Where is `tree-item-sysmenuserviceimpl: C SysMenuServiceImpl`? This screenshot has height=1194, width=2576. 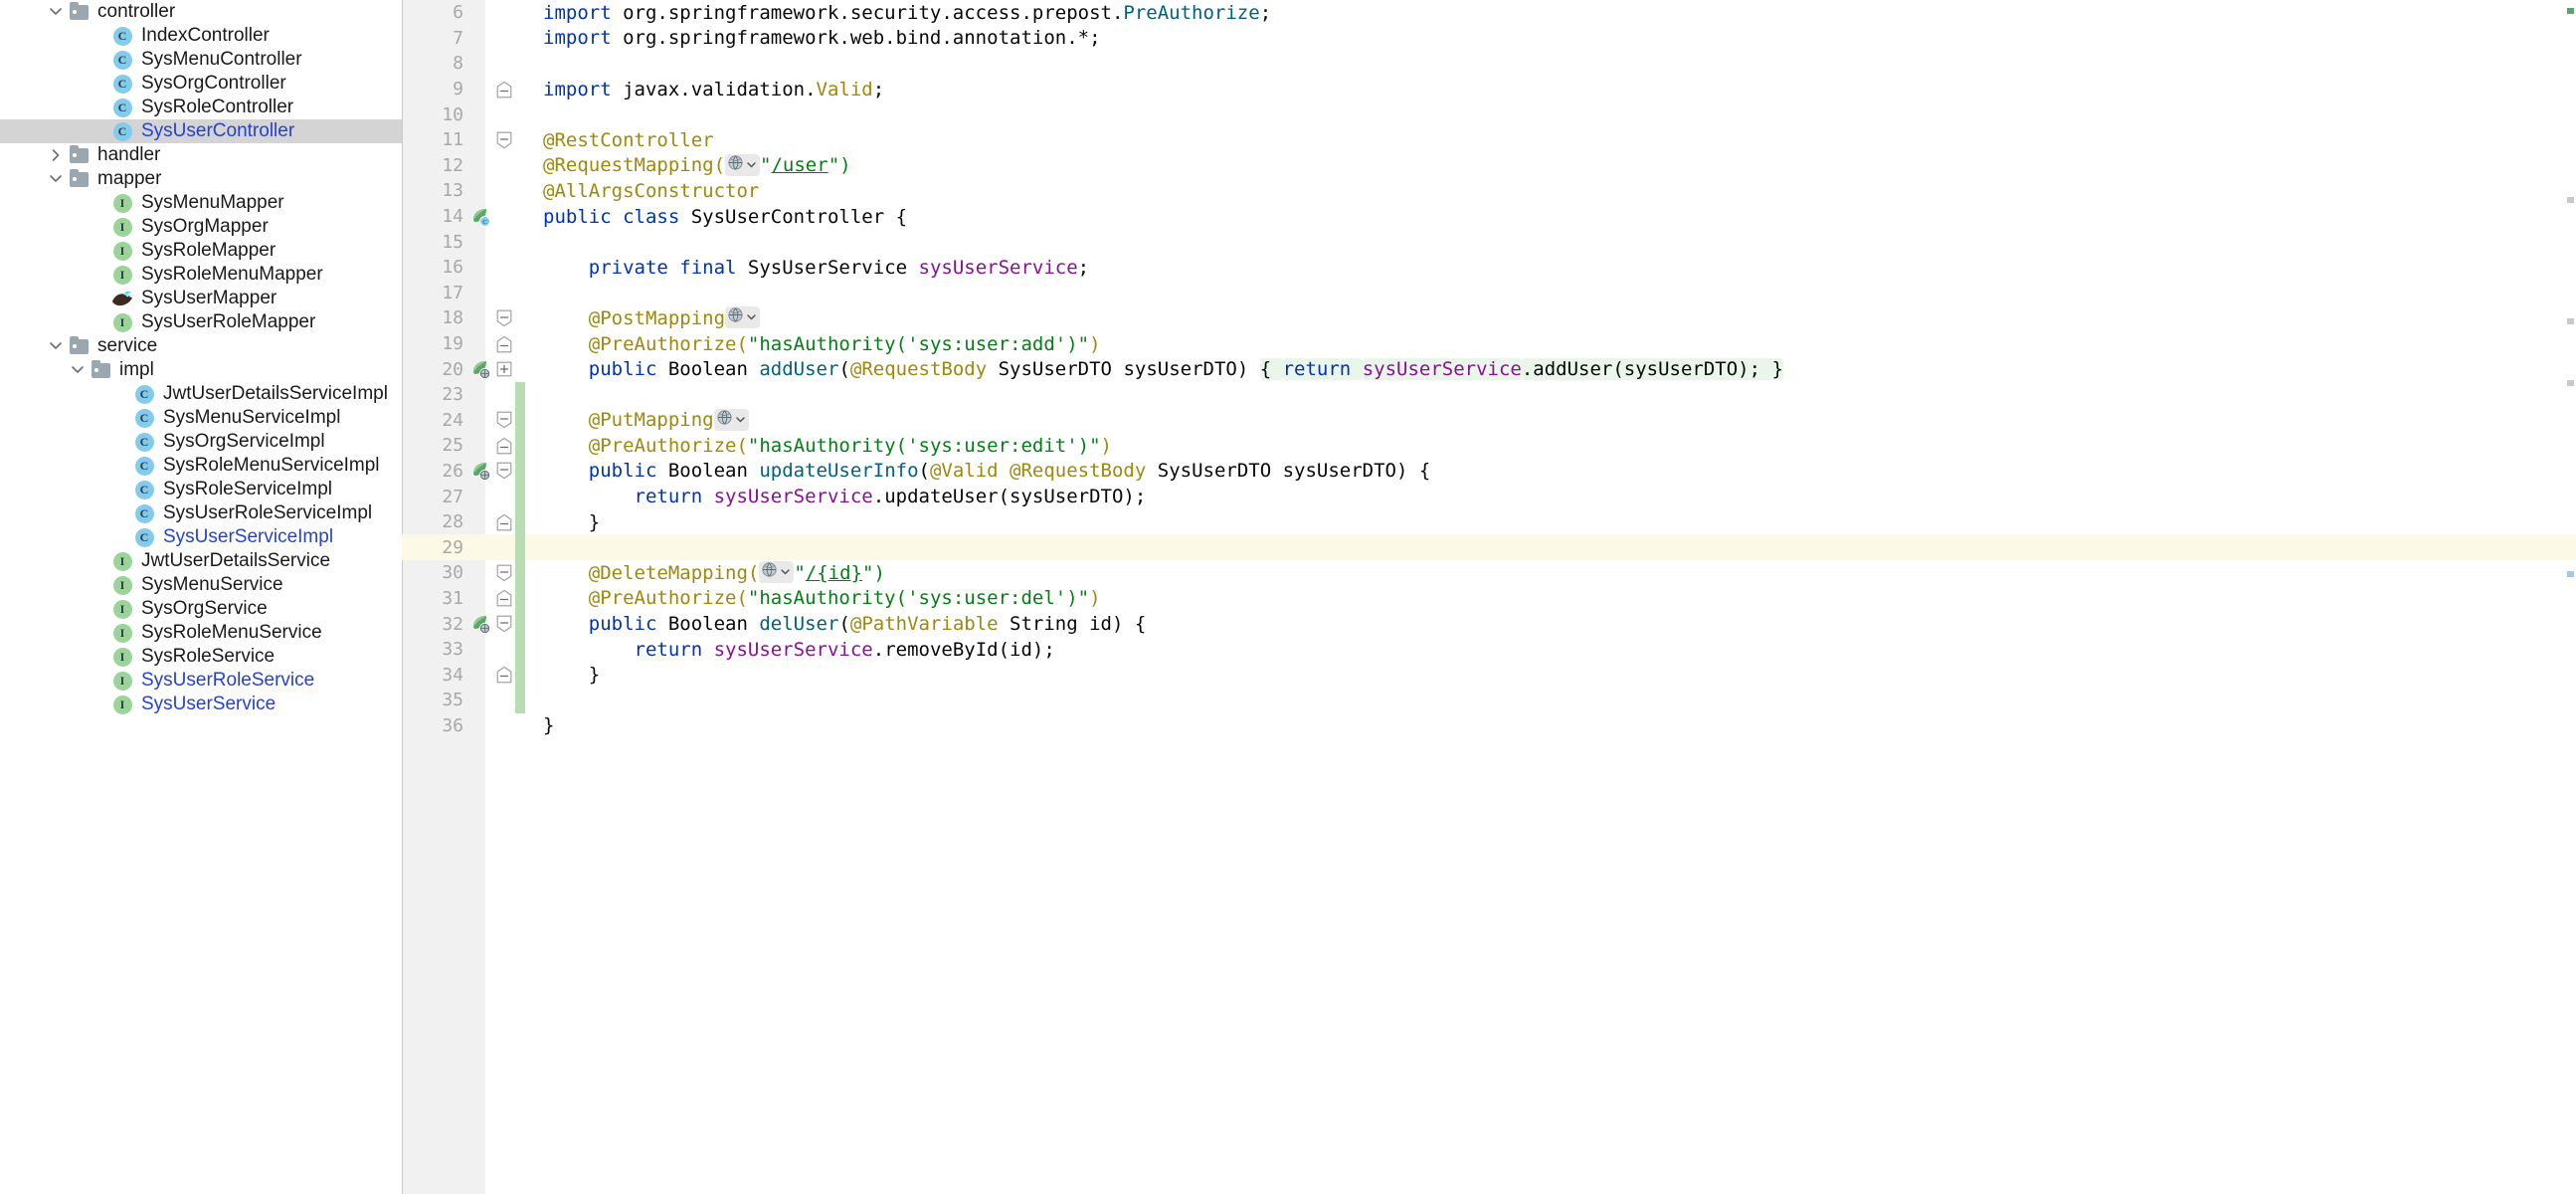
tree-item-sysmenuserviceimpl: C SysMenuServiceImpl is located at coordinates (201, 418).